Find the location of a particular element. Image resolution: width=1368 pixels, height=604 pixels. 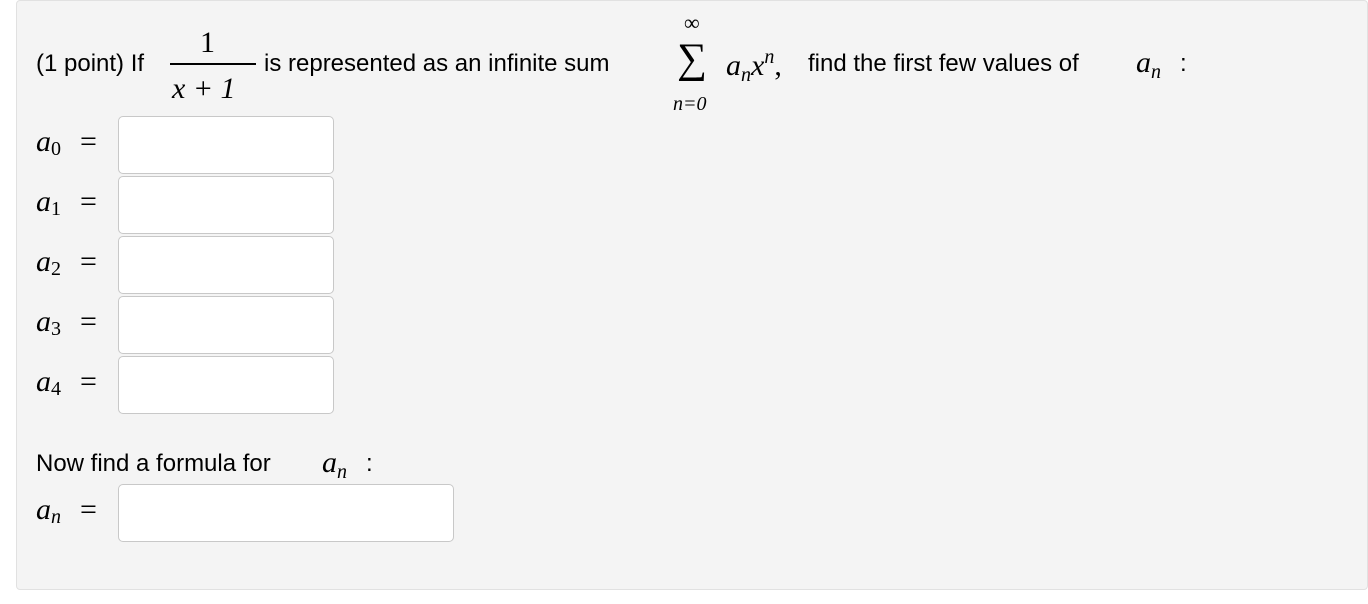

answer-equals-a4: = is located at coordinates (88, 381).